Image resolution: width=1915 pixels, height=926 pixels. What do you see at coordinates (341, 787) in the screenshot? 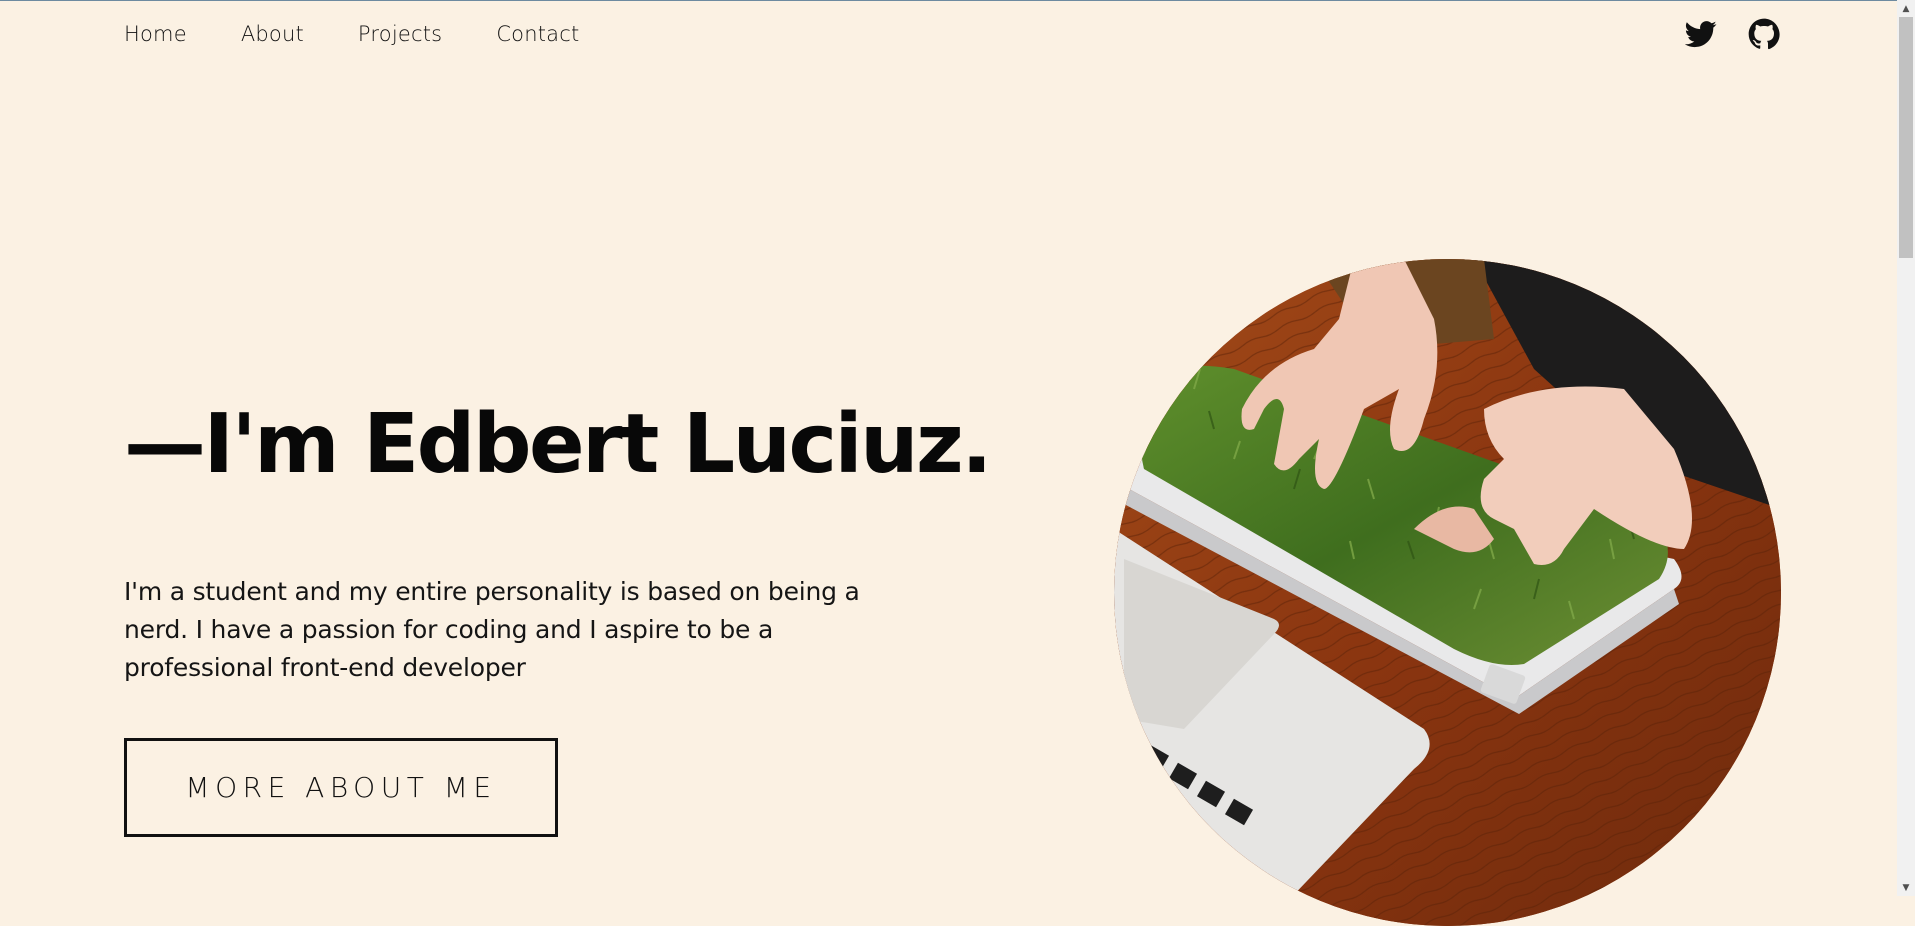
I see `more-about-me-button: MORE ABOUT ME` at bounding box center [341, 787].